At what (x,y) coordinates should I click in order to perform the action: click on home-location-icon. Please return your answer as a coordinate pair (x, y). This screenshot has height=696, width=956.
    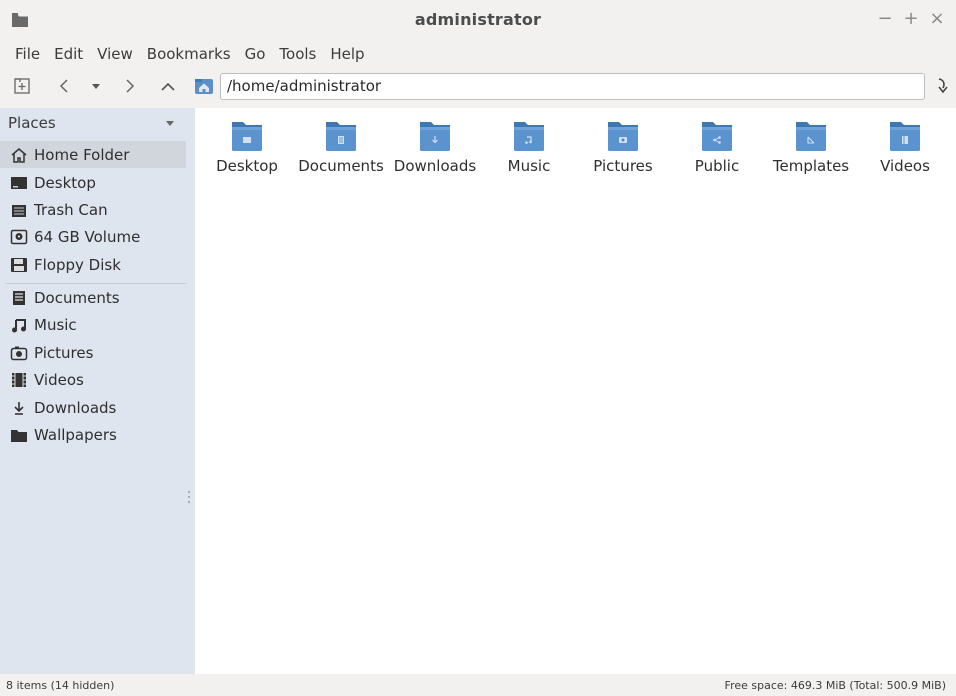
    Looking at the image, I should click on (204, 86).